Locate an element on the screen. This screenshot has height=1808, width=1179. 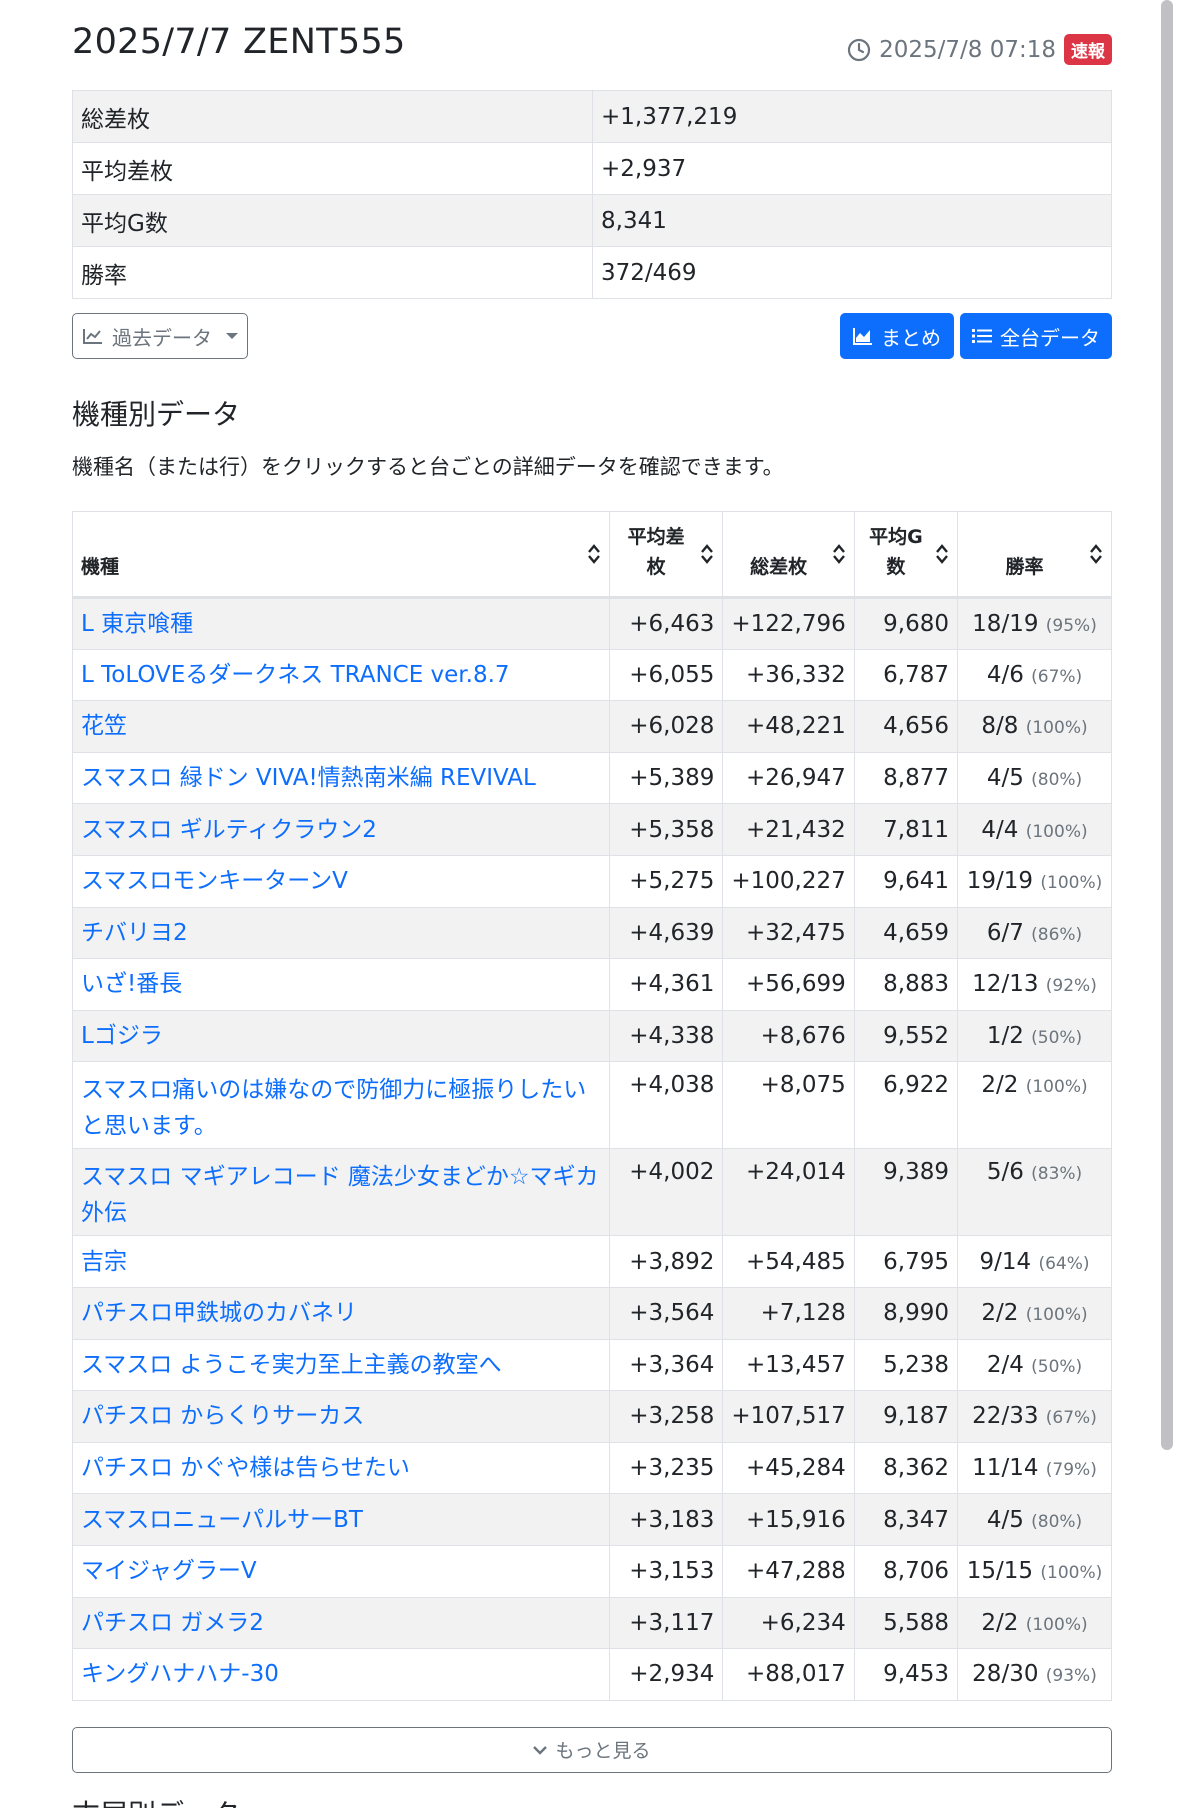
summary-button: まとめ is located at coordinates (897, 336).